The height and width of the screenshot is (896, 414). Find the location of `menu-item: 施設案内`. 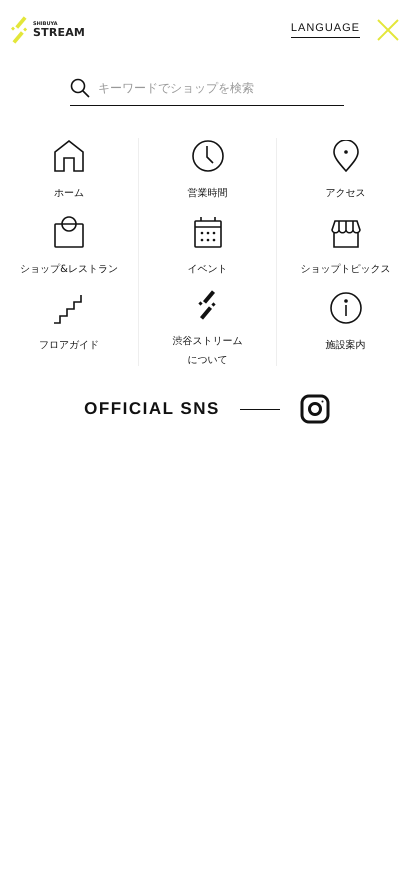

menu-item: 施設案内 is located at coordinates (346, 326).